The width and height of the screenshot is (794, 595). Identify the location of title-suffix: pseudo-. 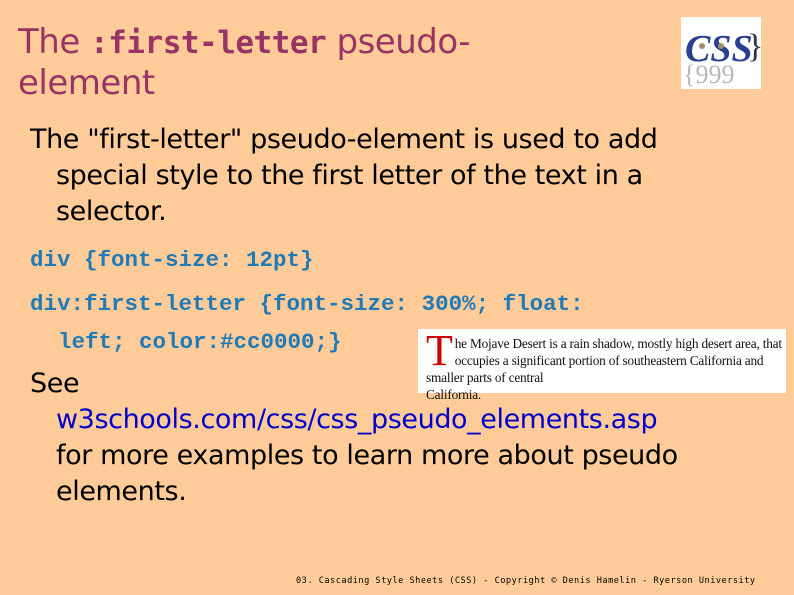
(398, 42).